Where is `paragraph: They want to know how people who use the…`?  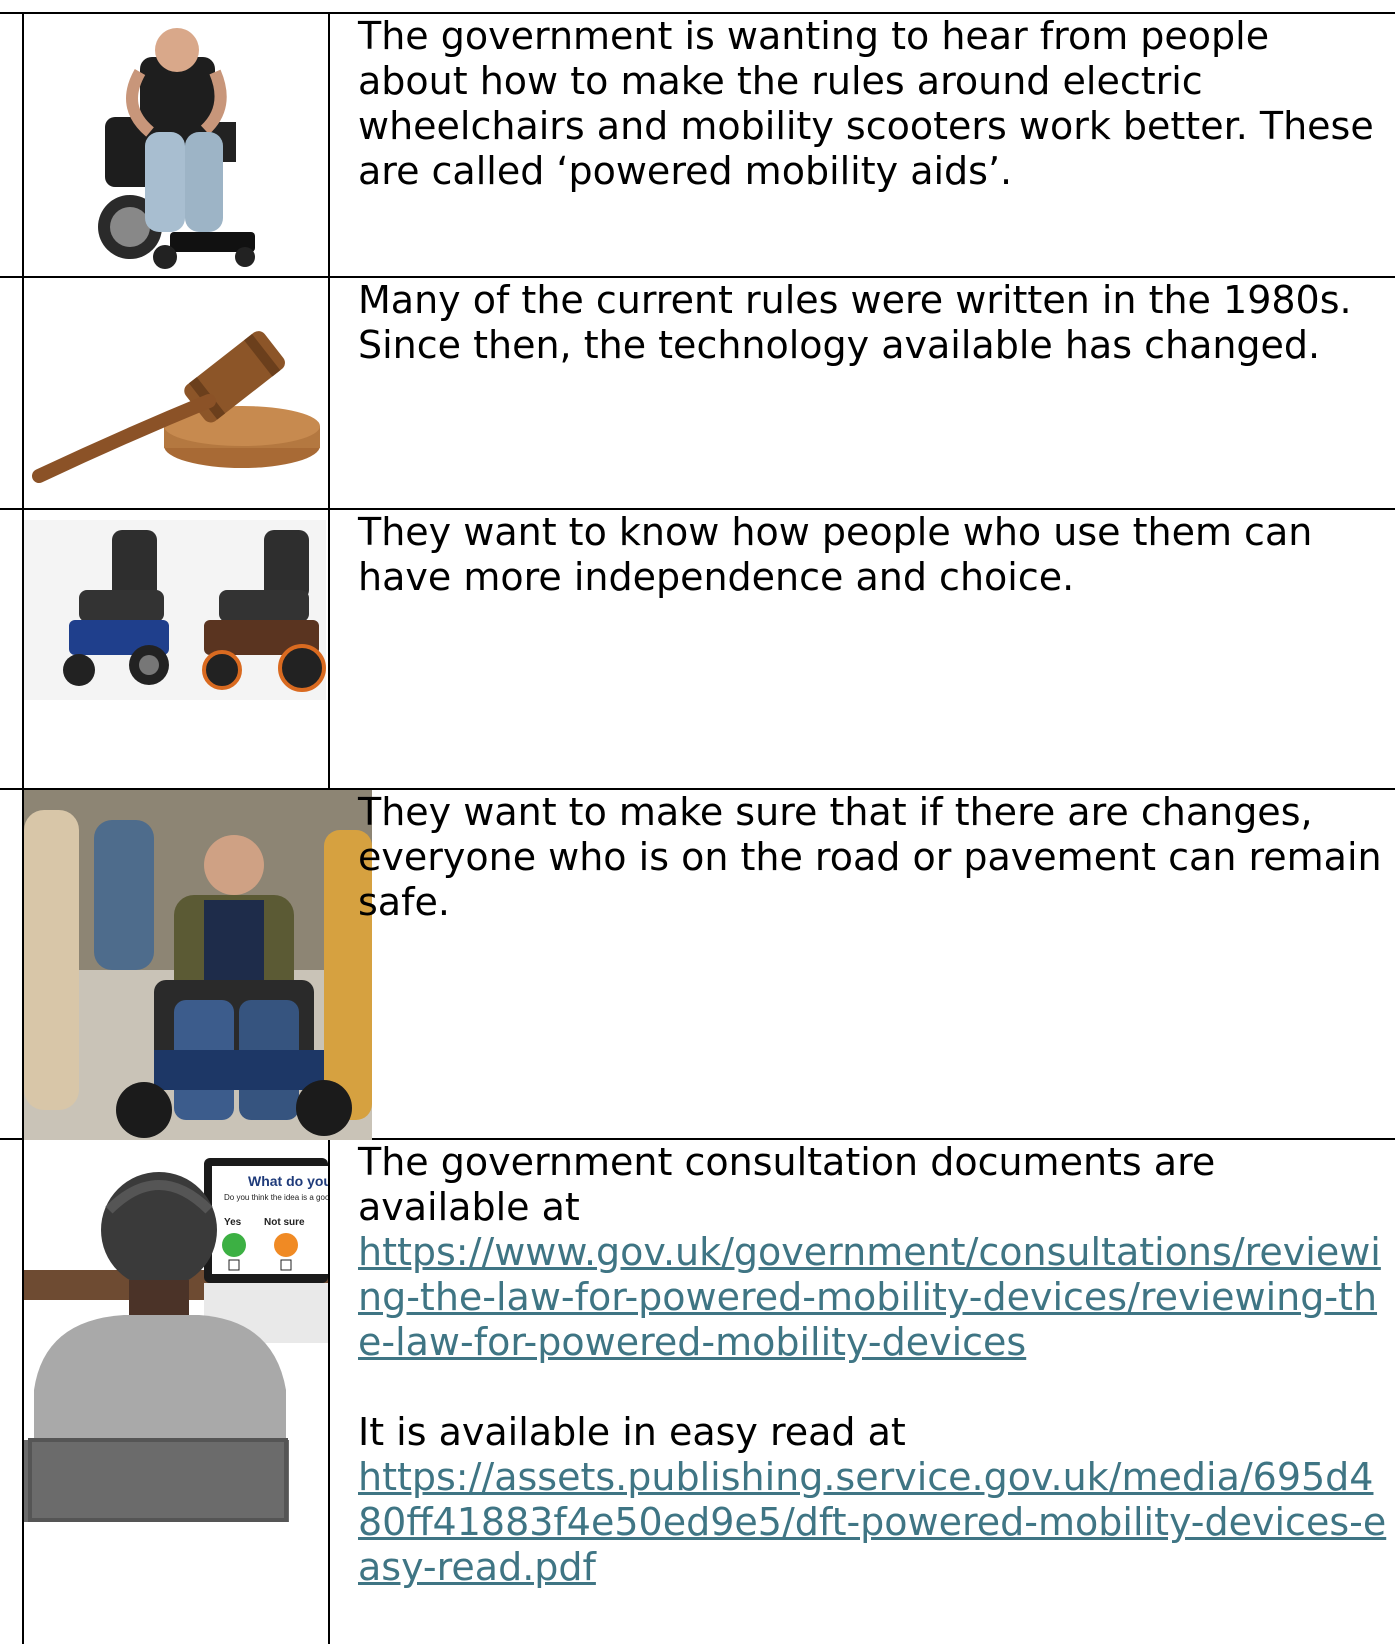
paragraph: They want to know how people who use the… is located at coordinates (835, 554).